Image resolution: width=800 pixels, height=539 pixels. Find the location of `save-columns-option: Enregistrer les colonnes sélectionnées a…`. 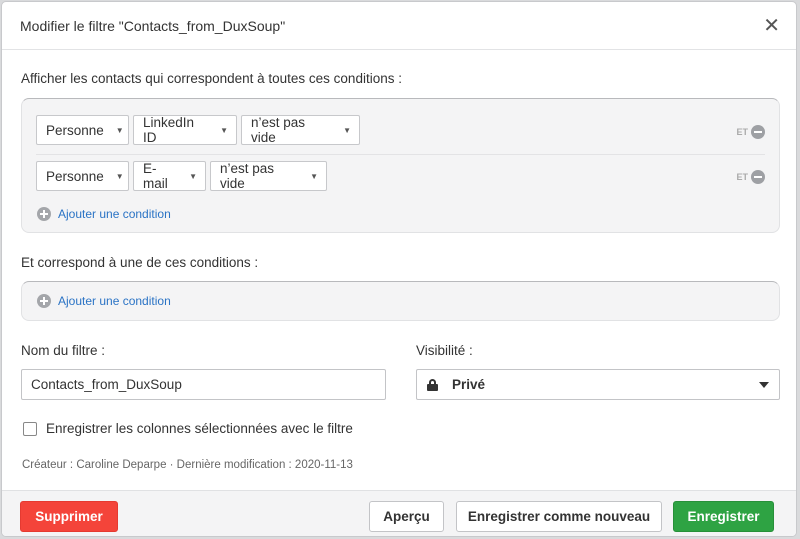

save-columns-option: Enregistrer les colonnes sélectionnées a… is located at coordinates (188, 428).